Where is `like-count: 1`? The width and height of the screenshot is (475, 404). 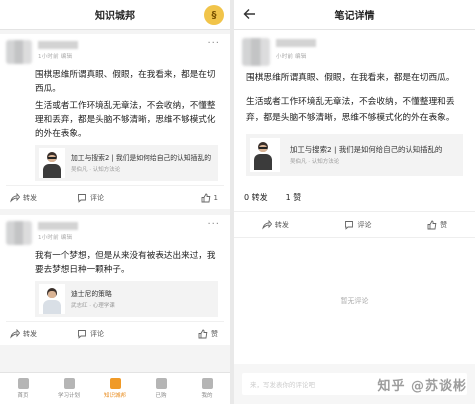
like-count: 1 is located at coordinates (215, 197).